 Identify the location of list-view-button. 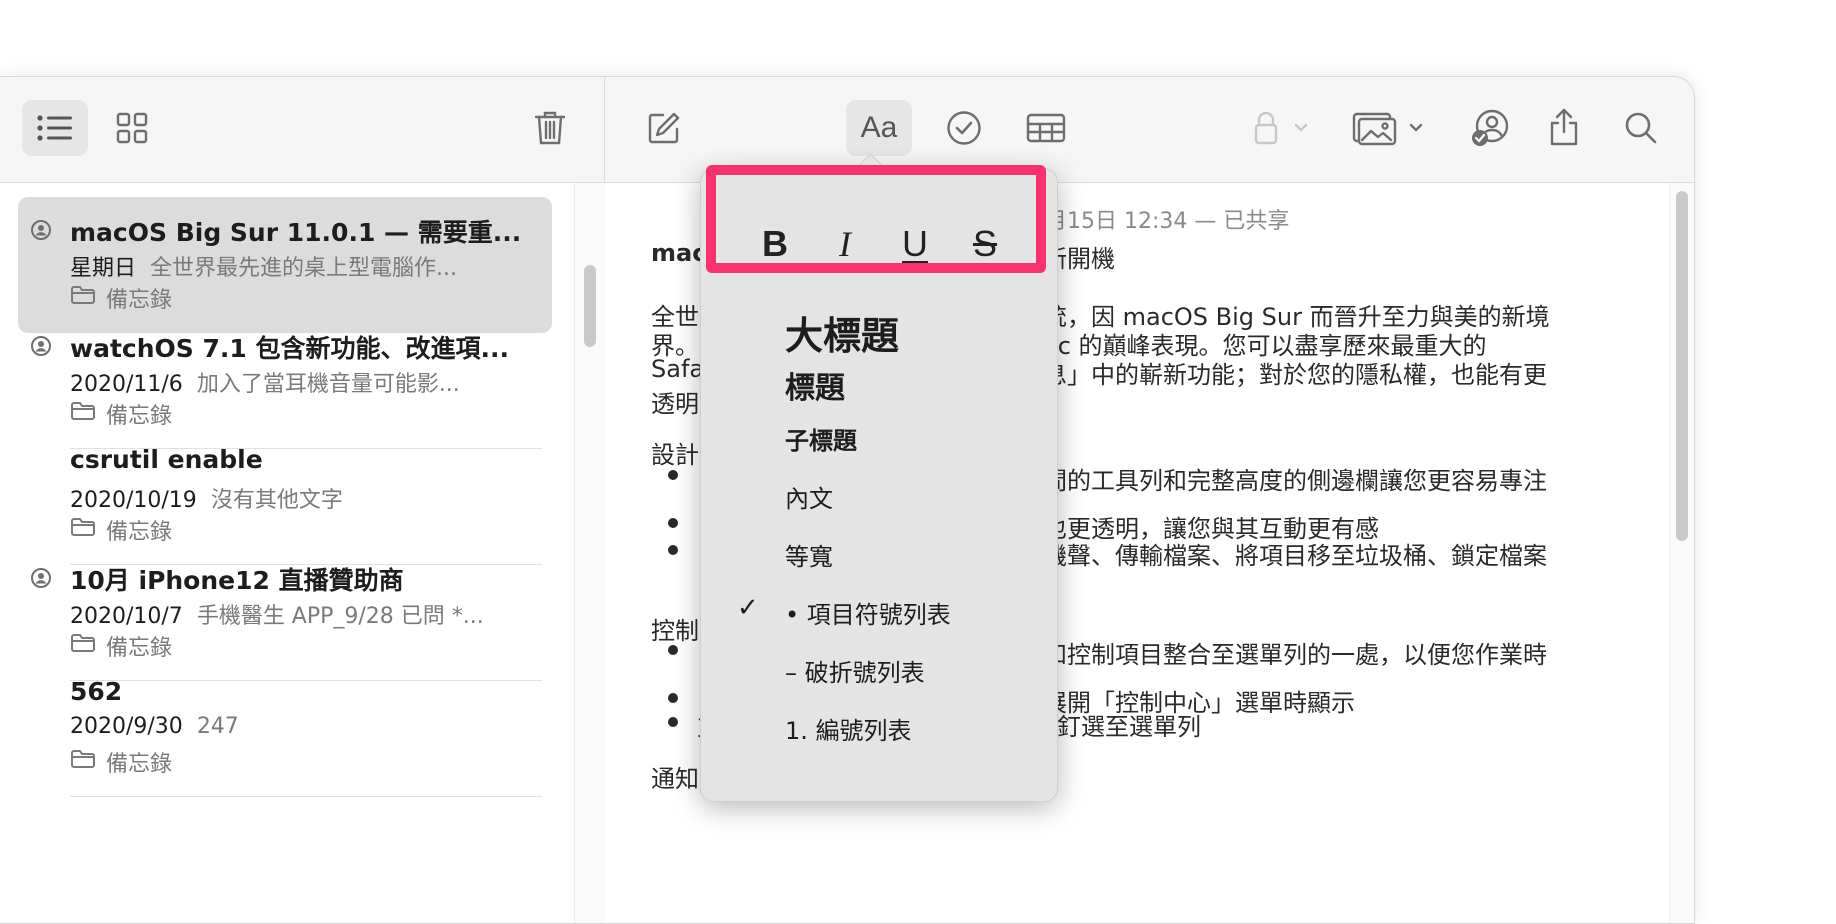
(55, 128).